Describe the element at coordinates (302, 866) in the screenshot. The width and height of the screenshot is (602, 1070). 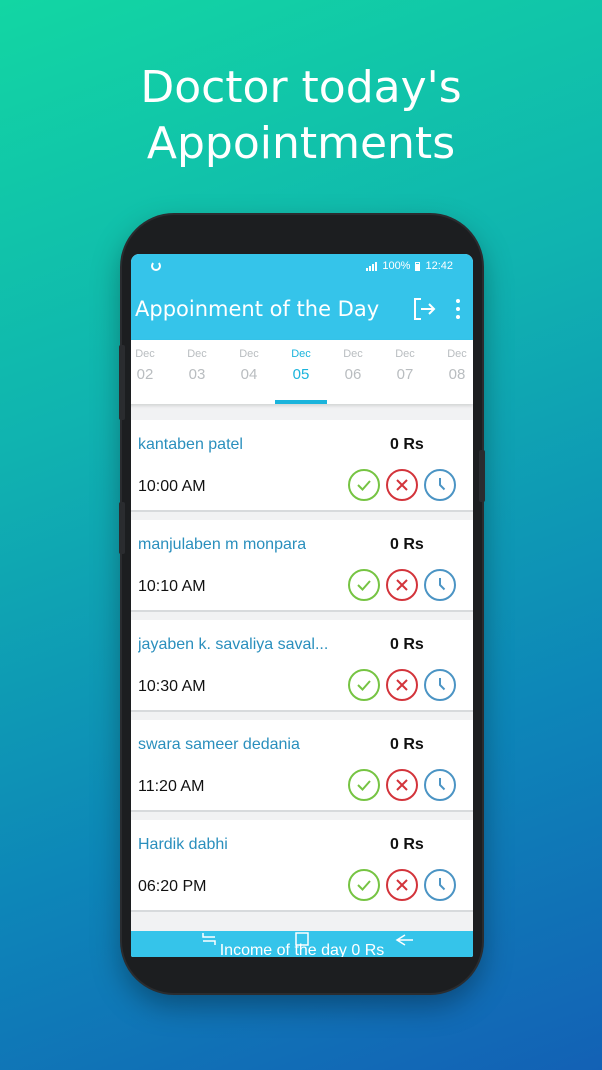
I see `appointment-card: Hardik dabhi 0 Rs 06:20 PM` at that location.